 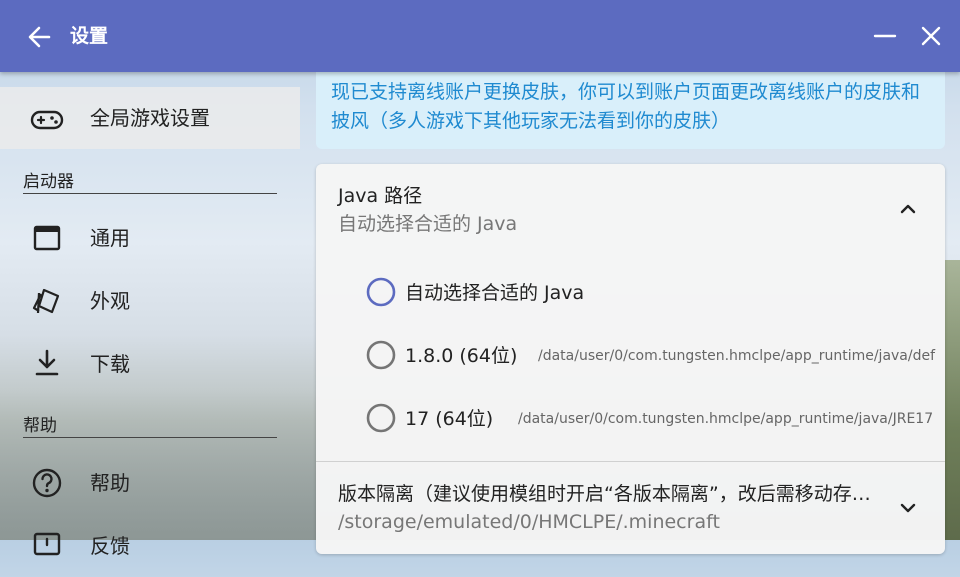 What do you see at coordinates (495, 293) in the screenshot?
I see `java-option-label: 自动选择合适的 Java` at bounding box center [495, 293].